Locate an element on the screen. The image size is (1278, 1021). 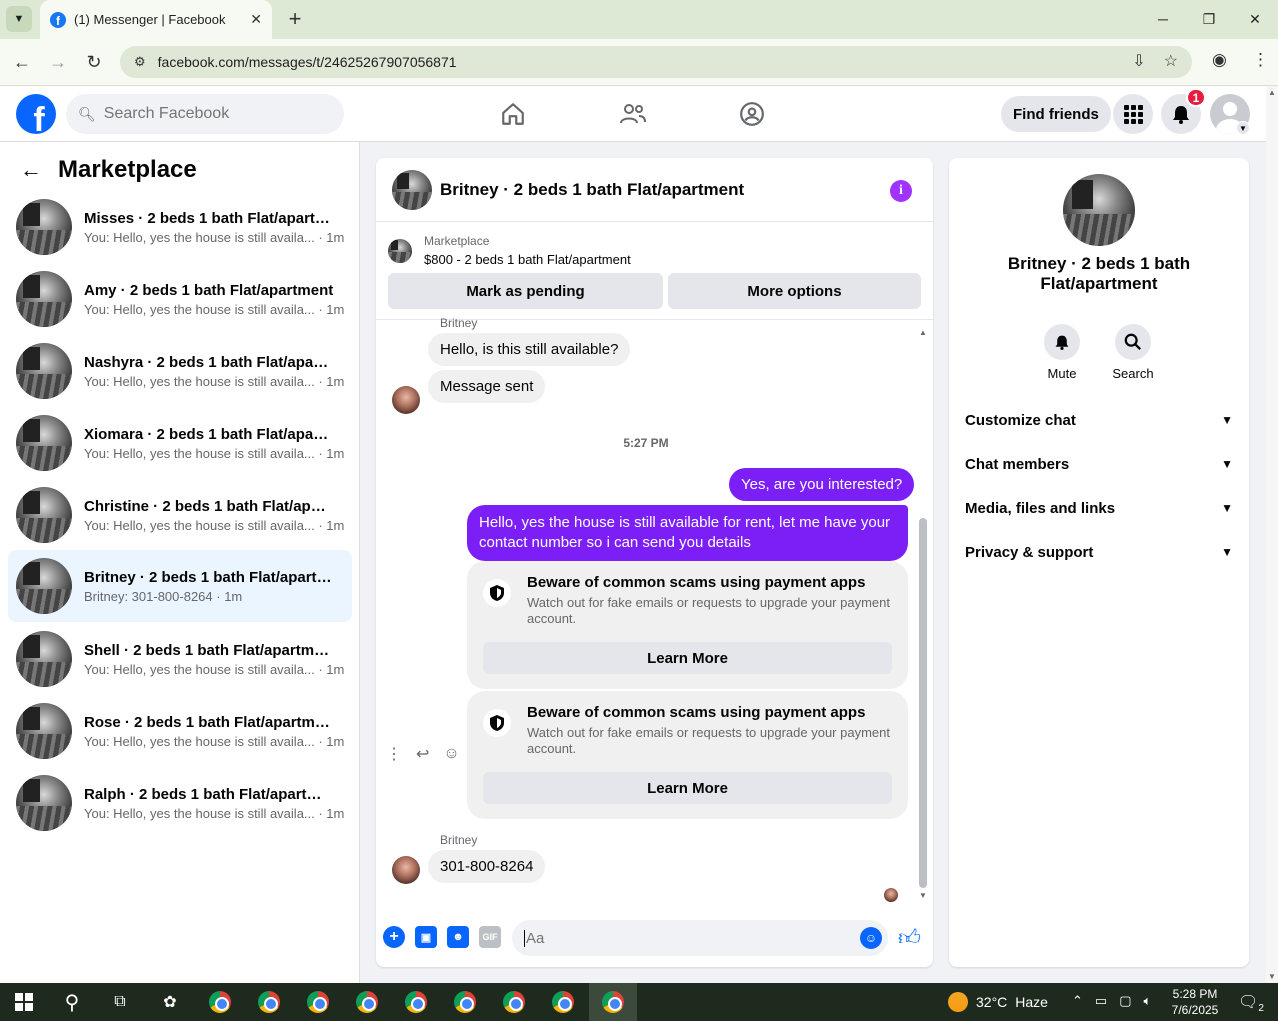
photo-icon: ▣ is located at coordinates (426, 937).